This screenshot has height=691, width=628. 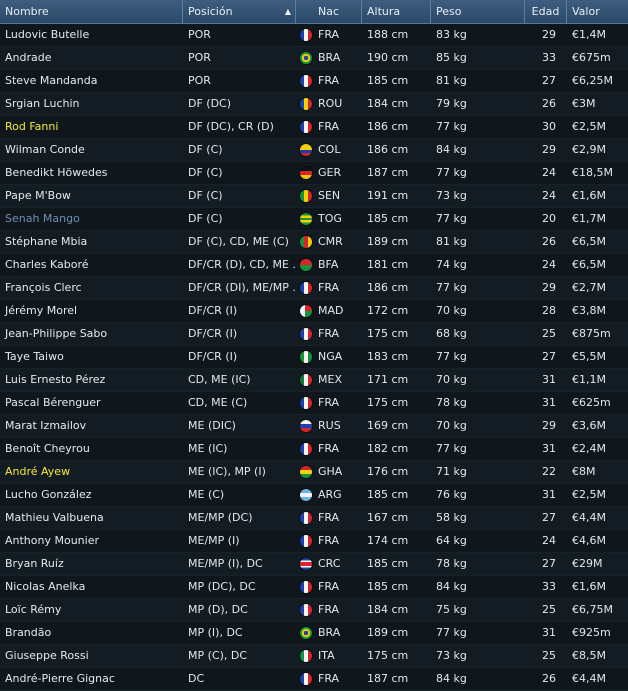 What do you see at coordinates (239, 11) in the screenshot?
I see `column-header-position: Posición ▲` at bounding box center [239, 11].